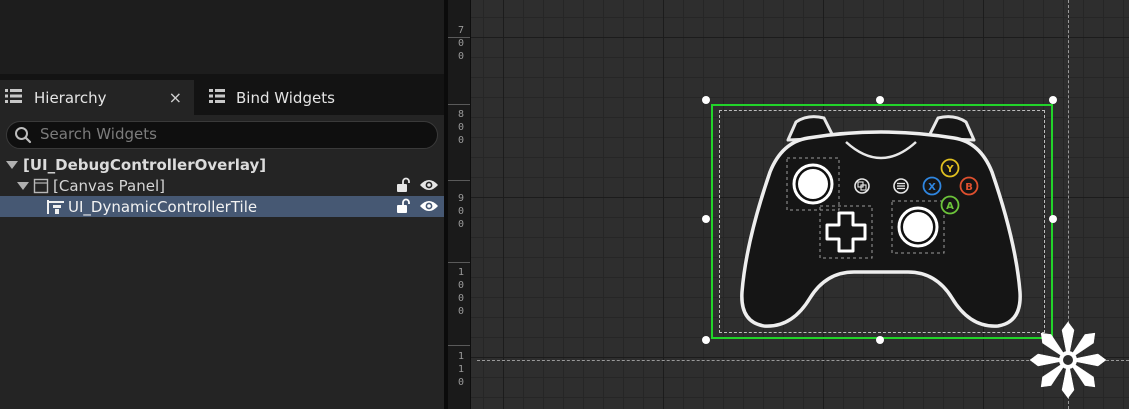 The height and width of the screenshot is (409, 1129). Describe the element at coordinates (175, 97) in the screenshot. I see `close-tab-button: ×` at that location.